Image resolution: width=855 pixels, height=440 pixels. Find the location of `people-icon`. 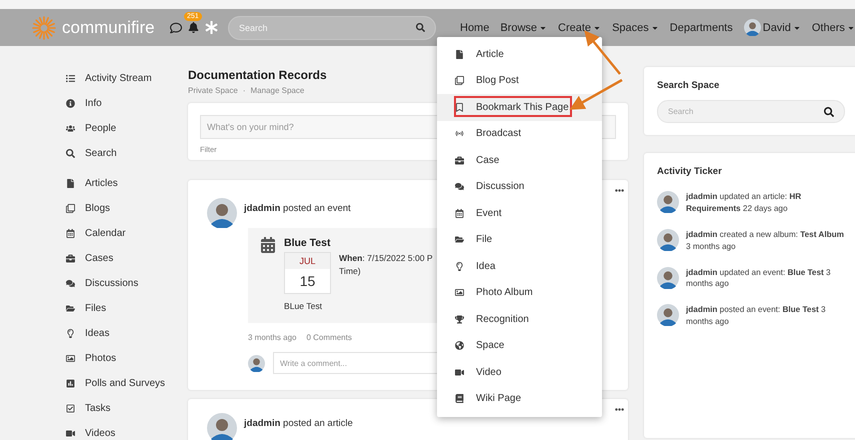

people-icon is located at coordinates (70, 128).